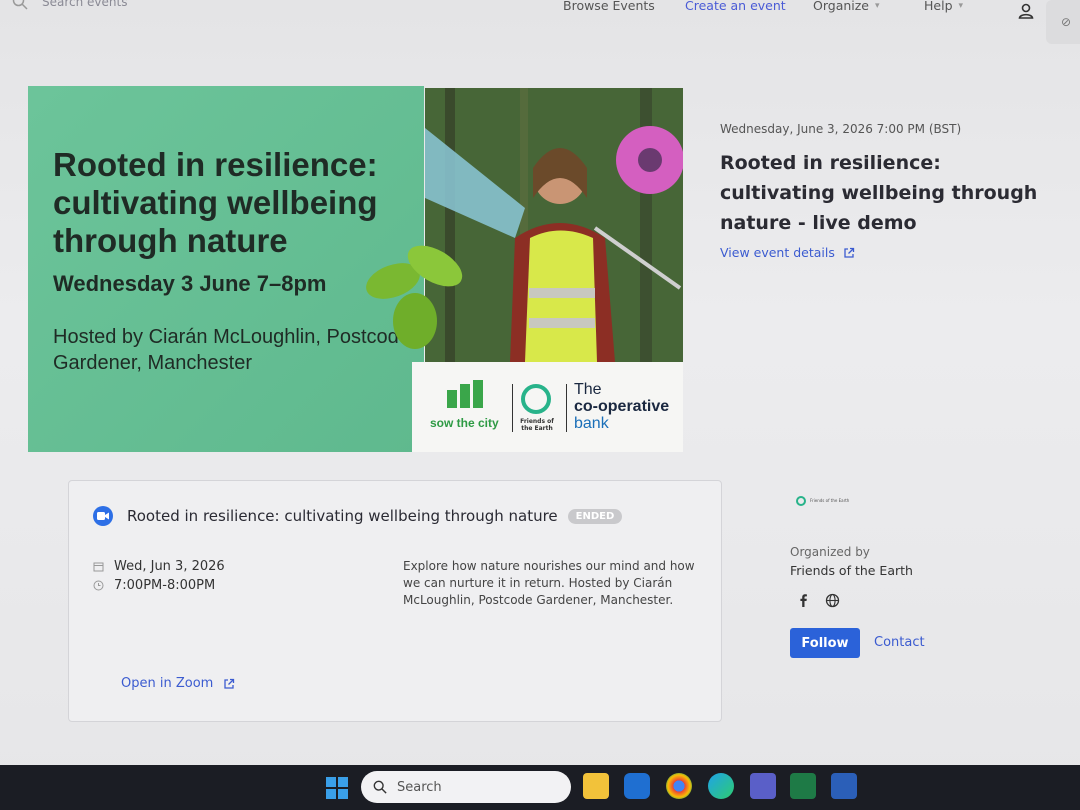 This screenshot has width=1080, height=810. What do you see at coordinates (588, 389) in the screenshot?
I see `coop-the: The` at bounding box center [588, 389].